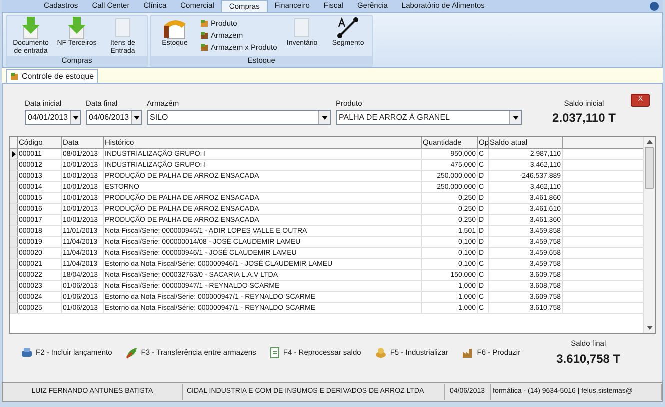 The height and width of the screenshot is (407, 665). Describe the element at coordinates (132, 353) in the screenshot. I see `leaf-icon` at that location.